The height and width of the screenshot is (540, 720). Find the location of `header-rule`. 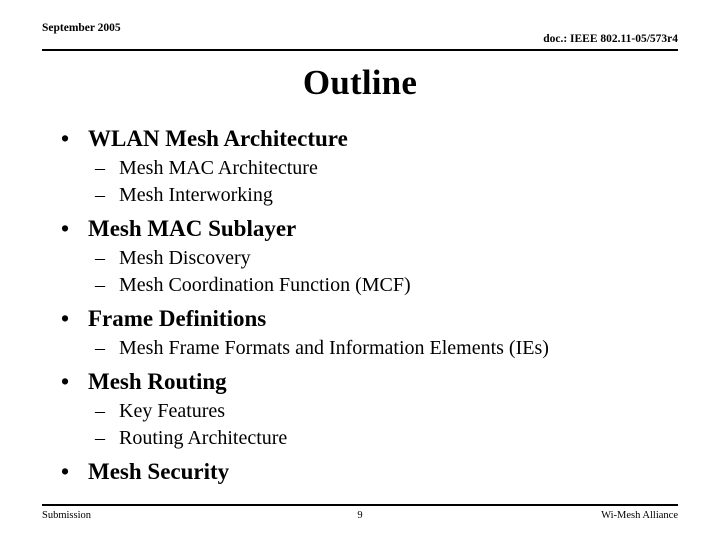

header-rule is located at coordinates (360, 50).